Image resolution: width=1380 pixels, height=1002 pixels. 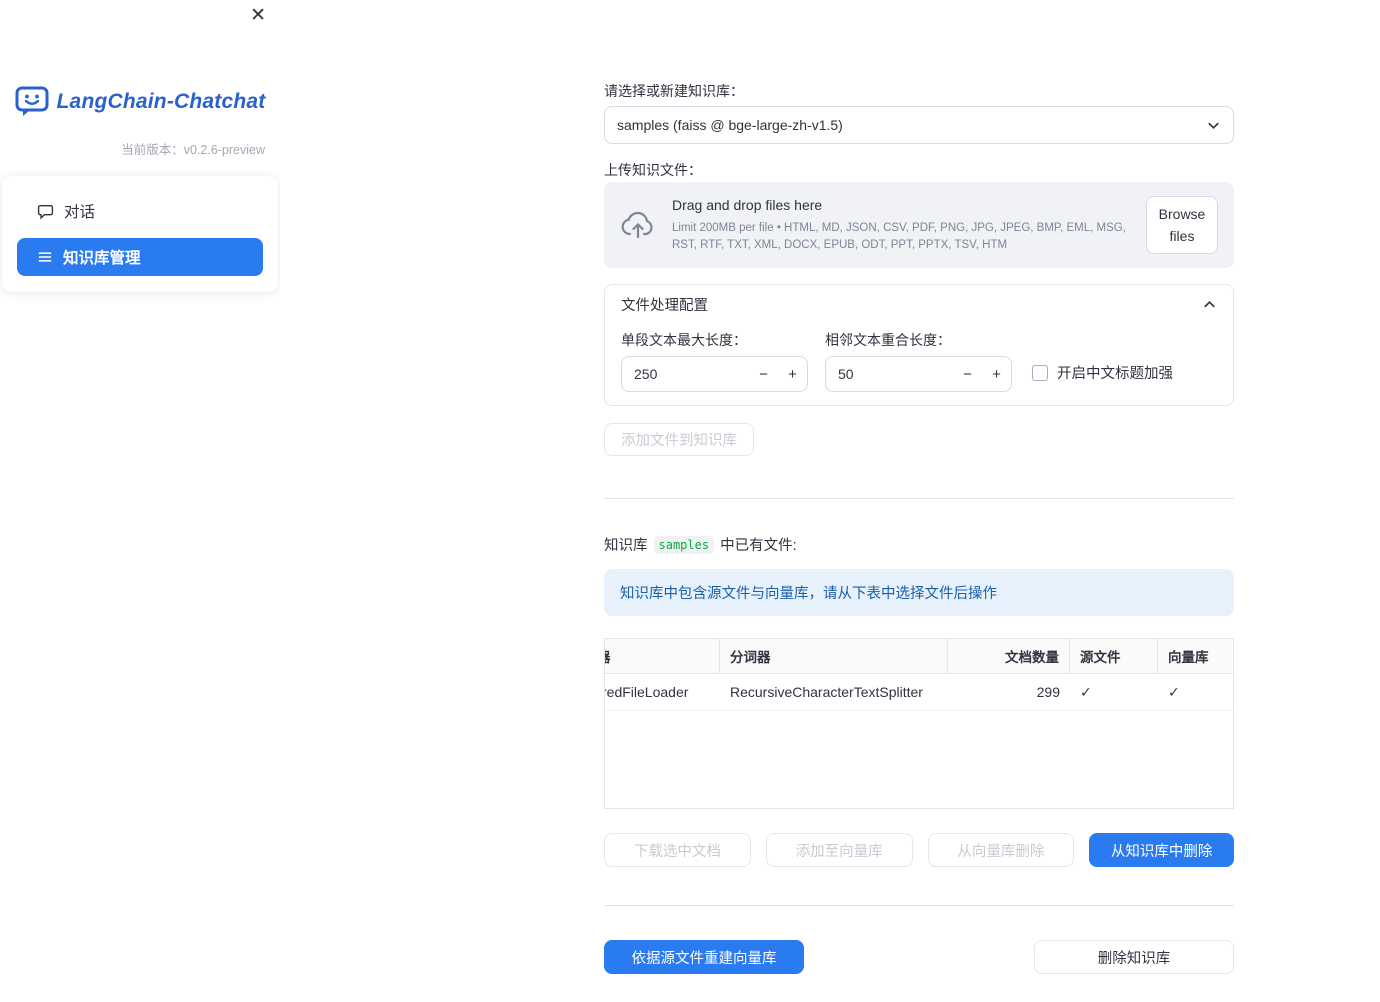 What do you see at coordinates (684, 340) in the screenshot?
I see `chunk-size-label: 单段文本最大长度：` at bounding box center [684, 340].